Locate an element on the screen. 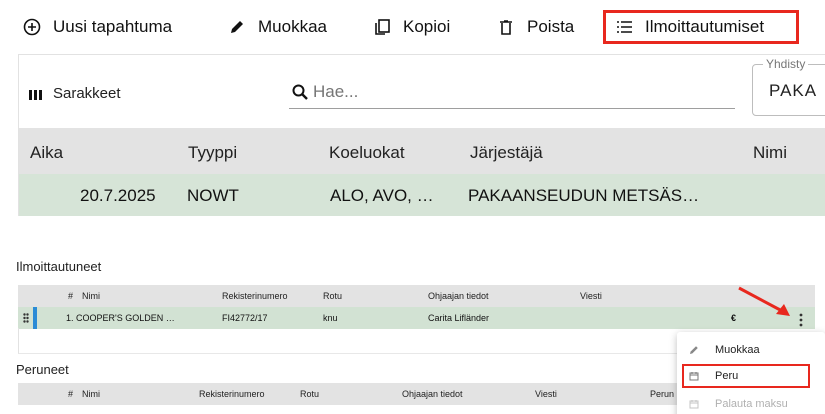 This screenshot has height=414, width=825. can-header-breed: Rotu is located at coordinates (309, 394).